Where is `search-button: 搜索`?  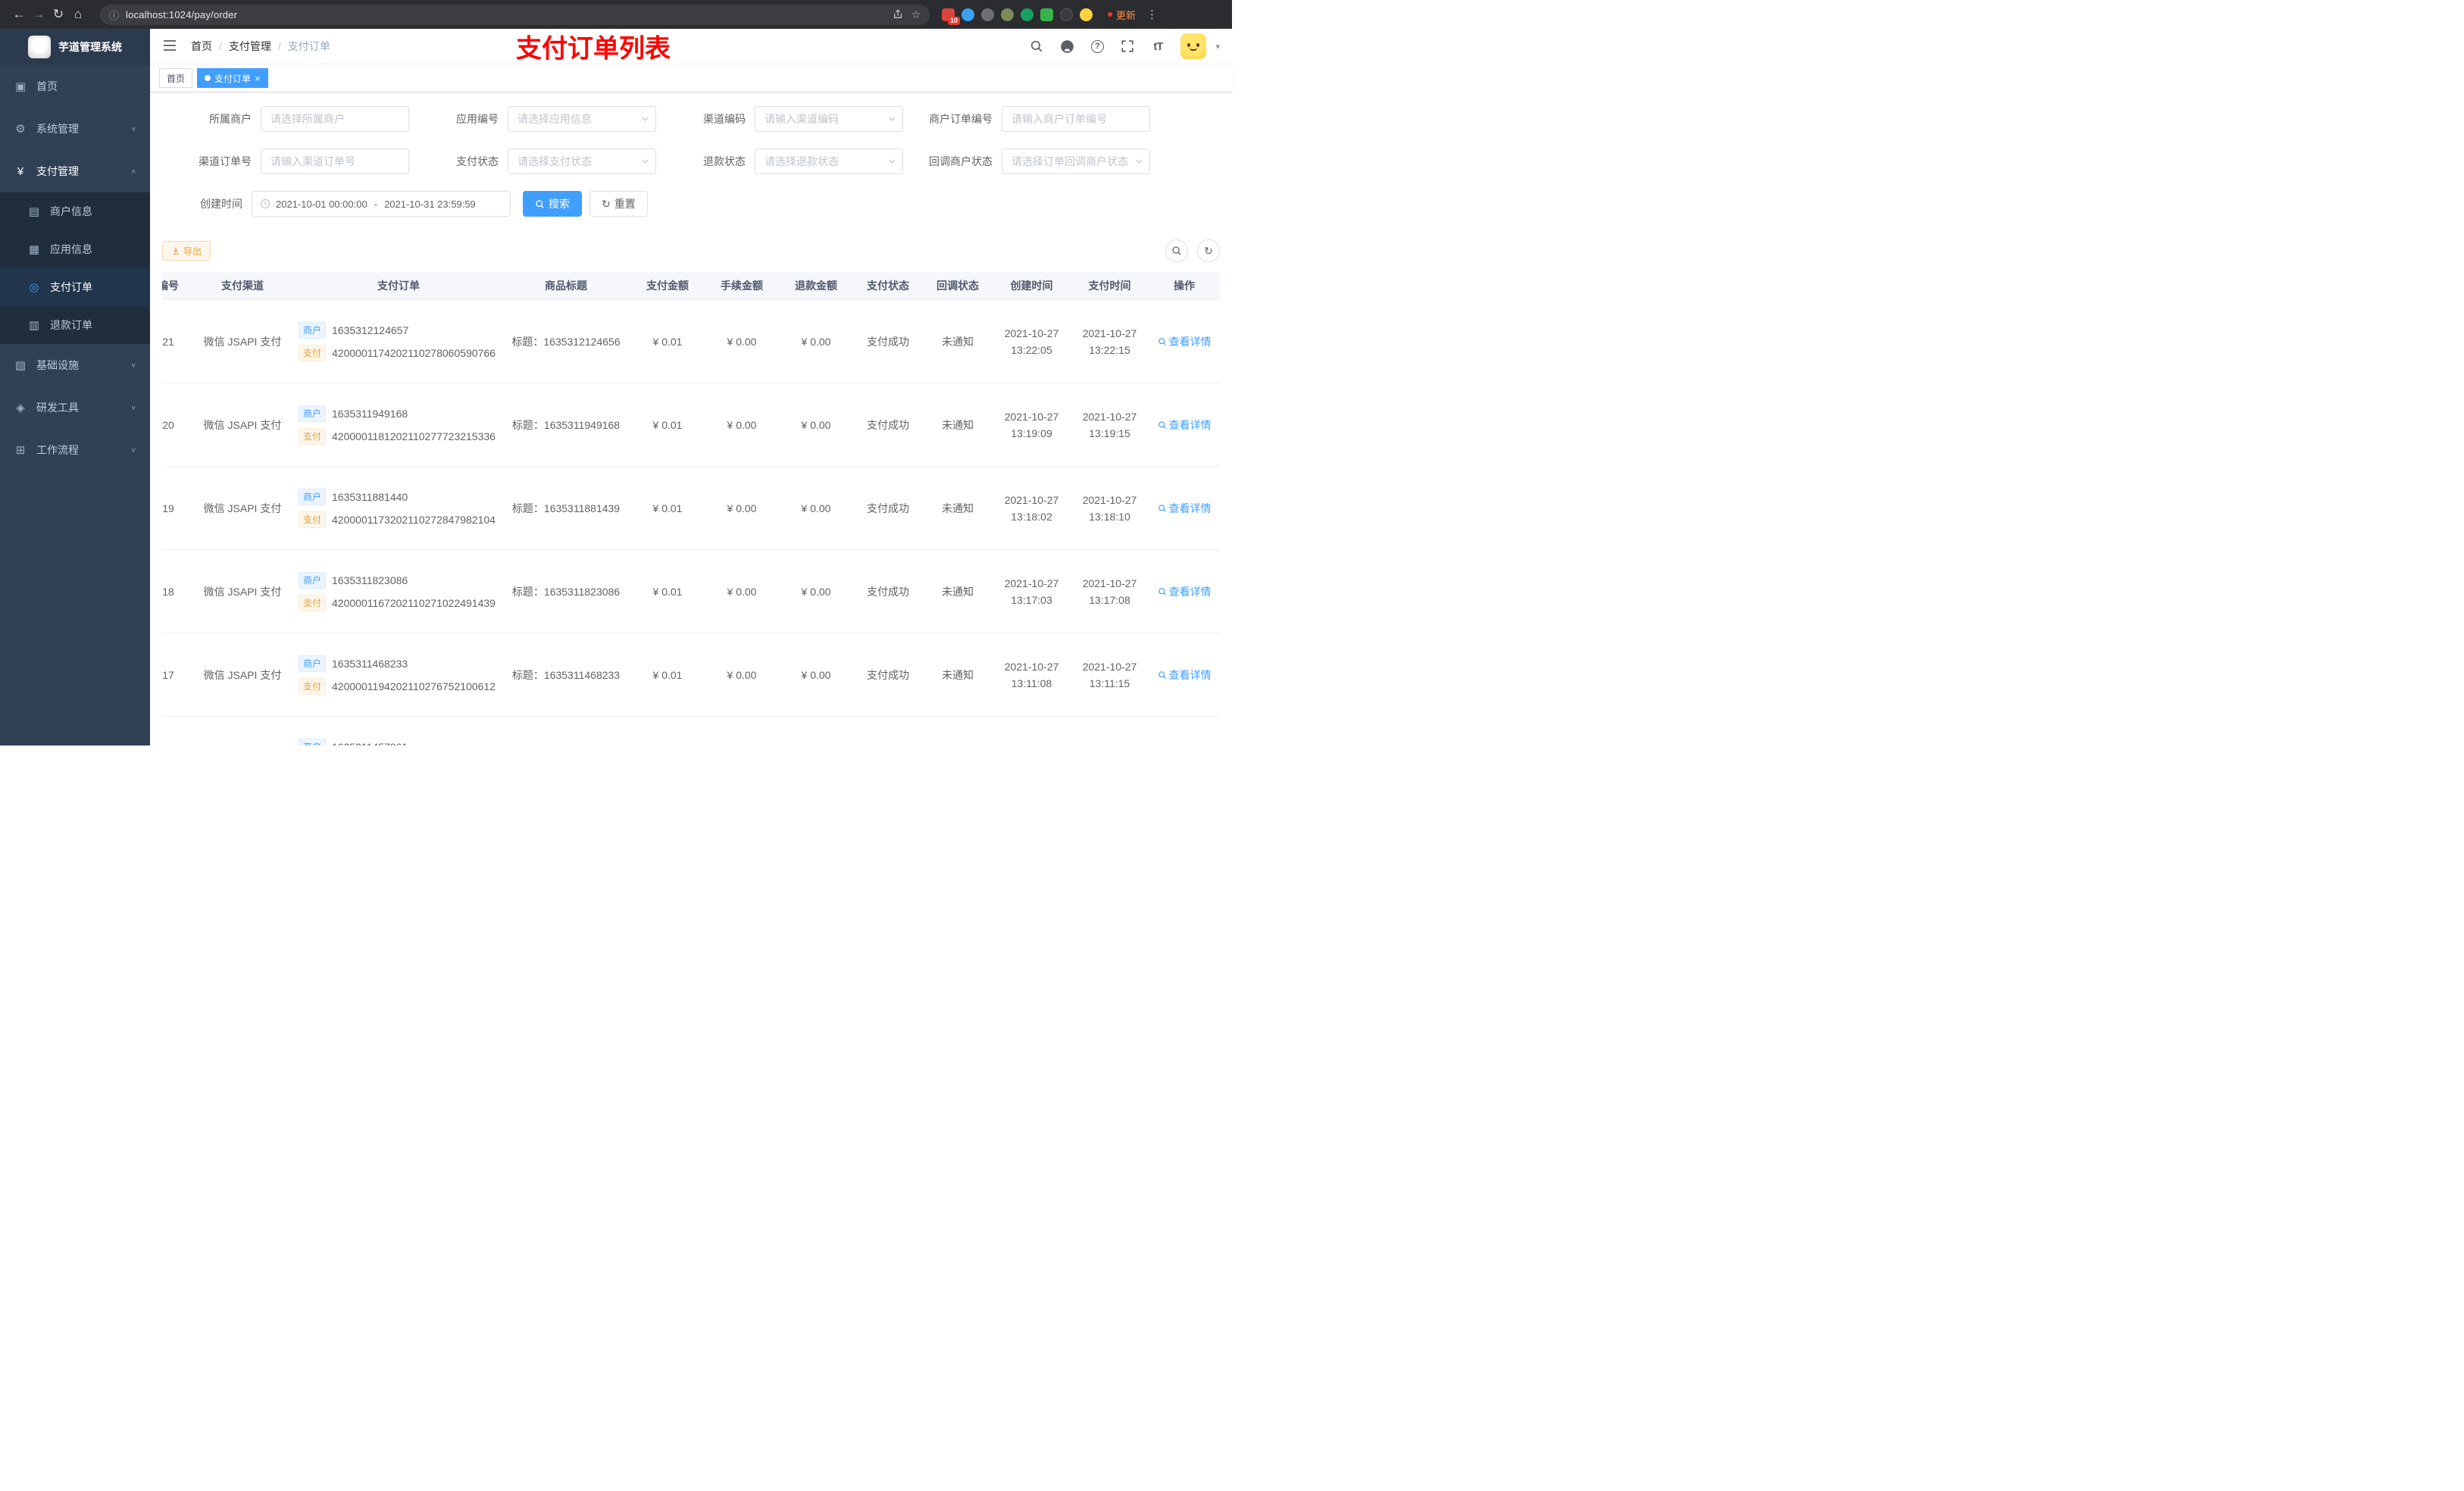
search-button: 搜索 is located at coordinates (552, 204).